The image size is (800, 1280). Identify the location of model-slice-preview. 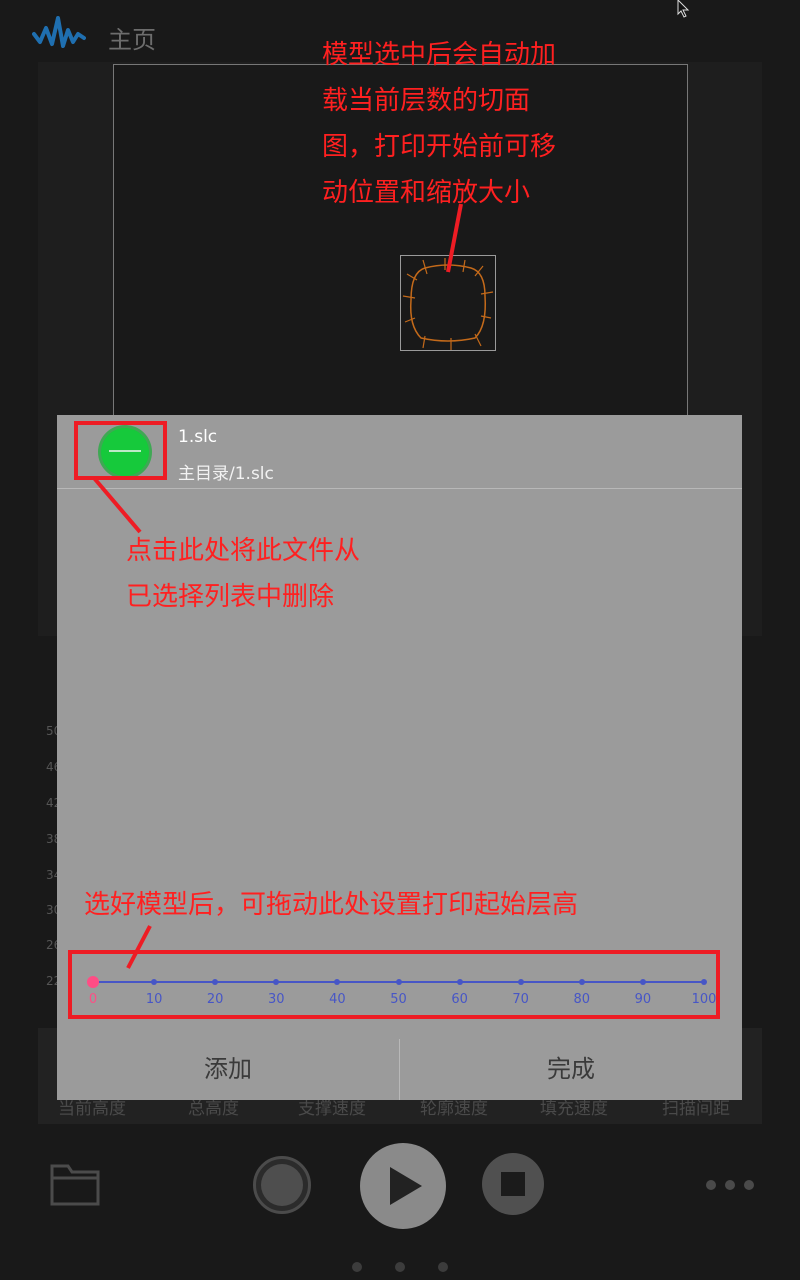
(448, 303).